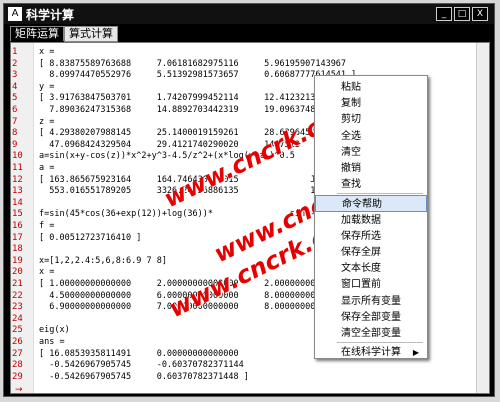 This screenshot has height=402, width=500. I want to click on submenu-arrow-icon: ▶, so click(415, 353).